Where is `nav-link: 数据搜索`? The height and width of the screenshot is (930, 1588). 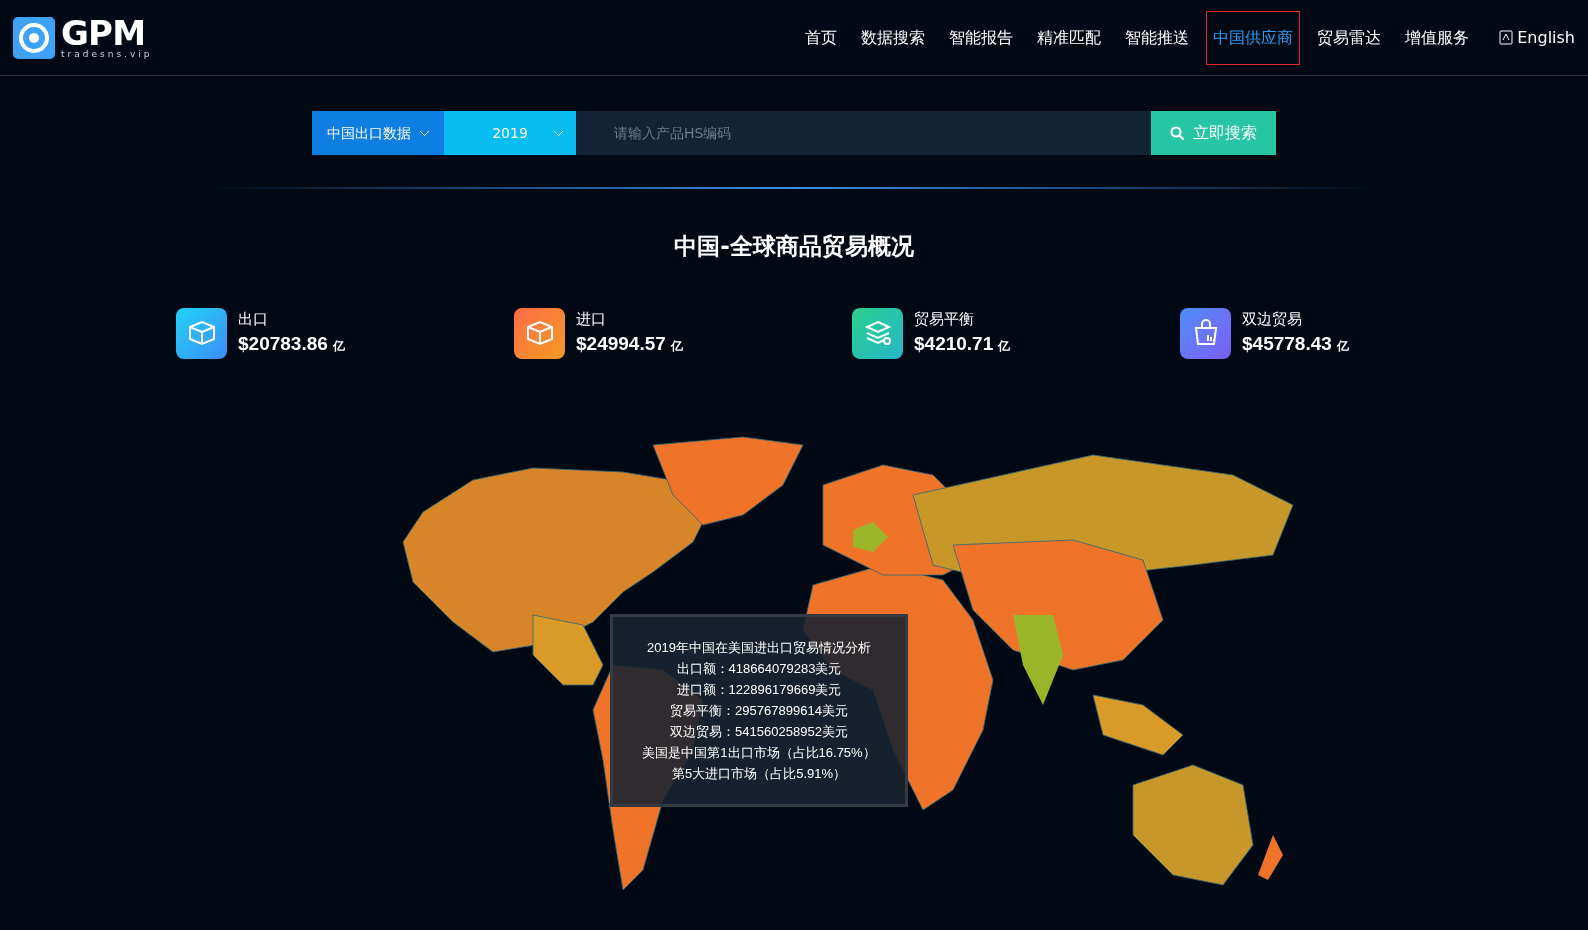 nav-link: 数据搜索 is located at coordinates (893, 37).